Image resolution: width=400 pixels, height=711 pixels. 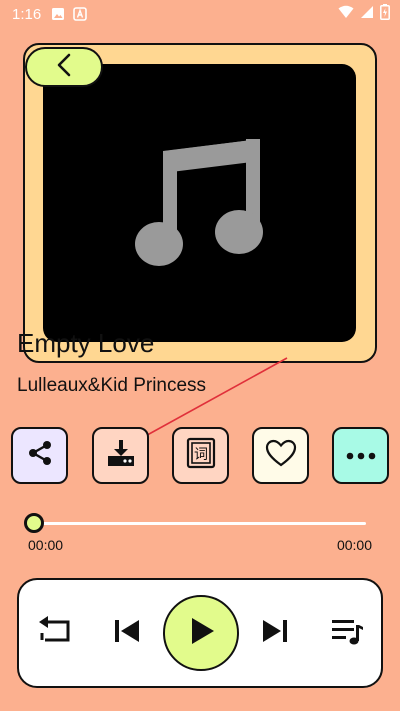 What do you see at coordinates (112, 385) in the screenshot?
I see `song-artist: Lulleaux&Kid Princess` at bounding box center [112, 385].